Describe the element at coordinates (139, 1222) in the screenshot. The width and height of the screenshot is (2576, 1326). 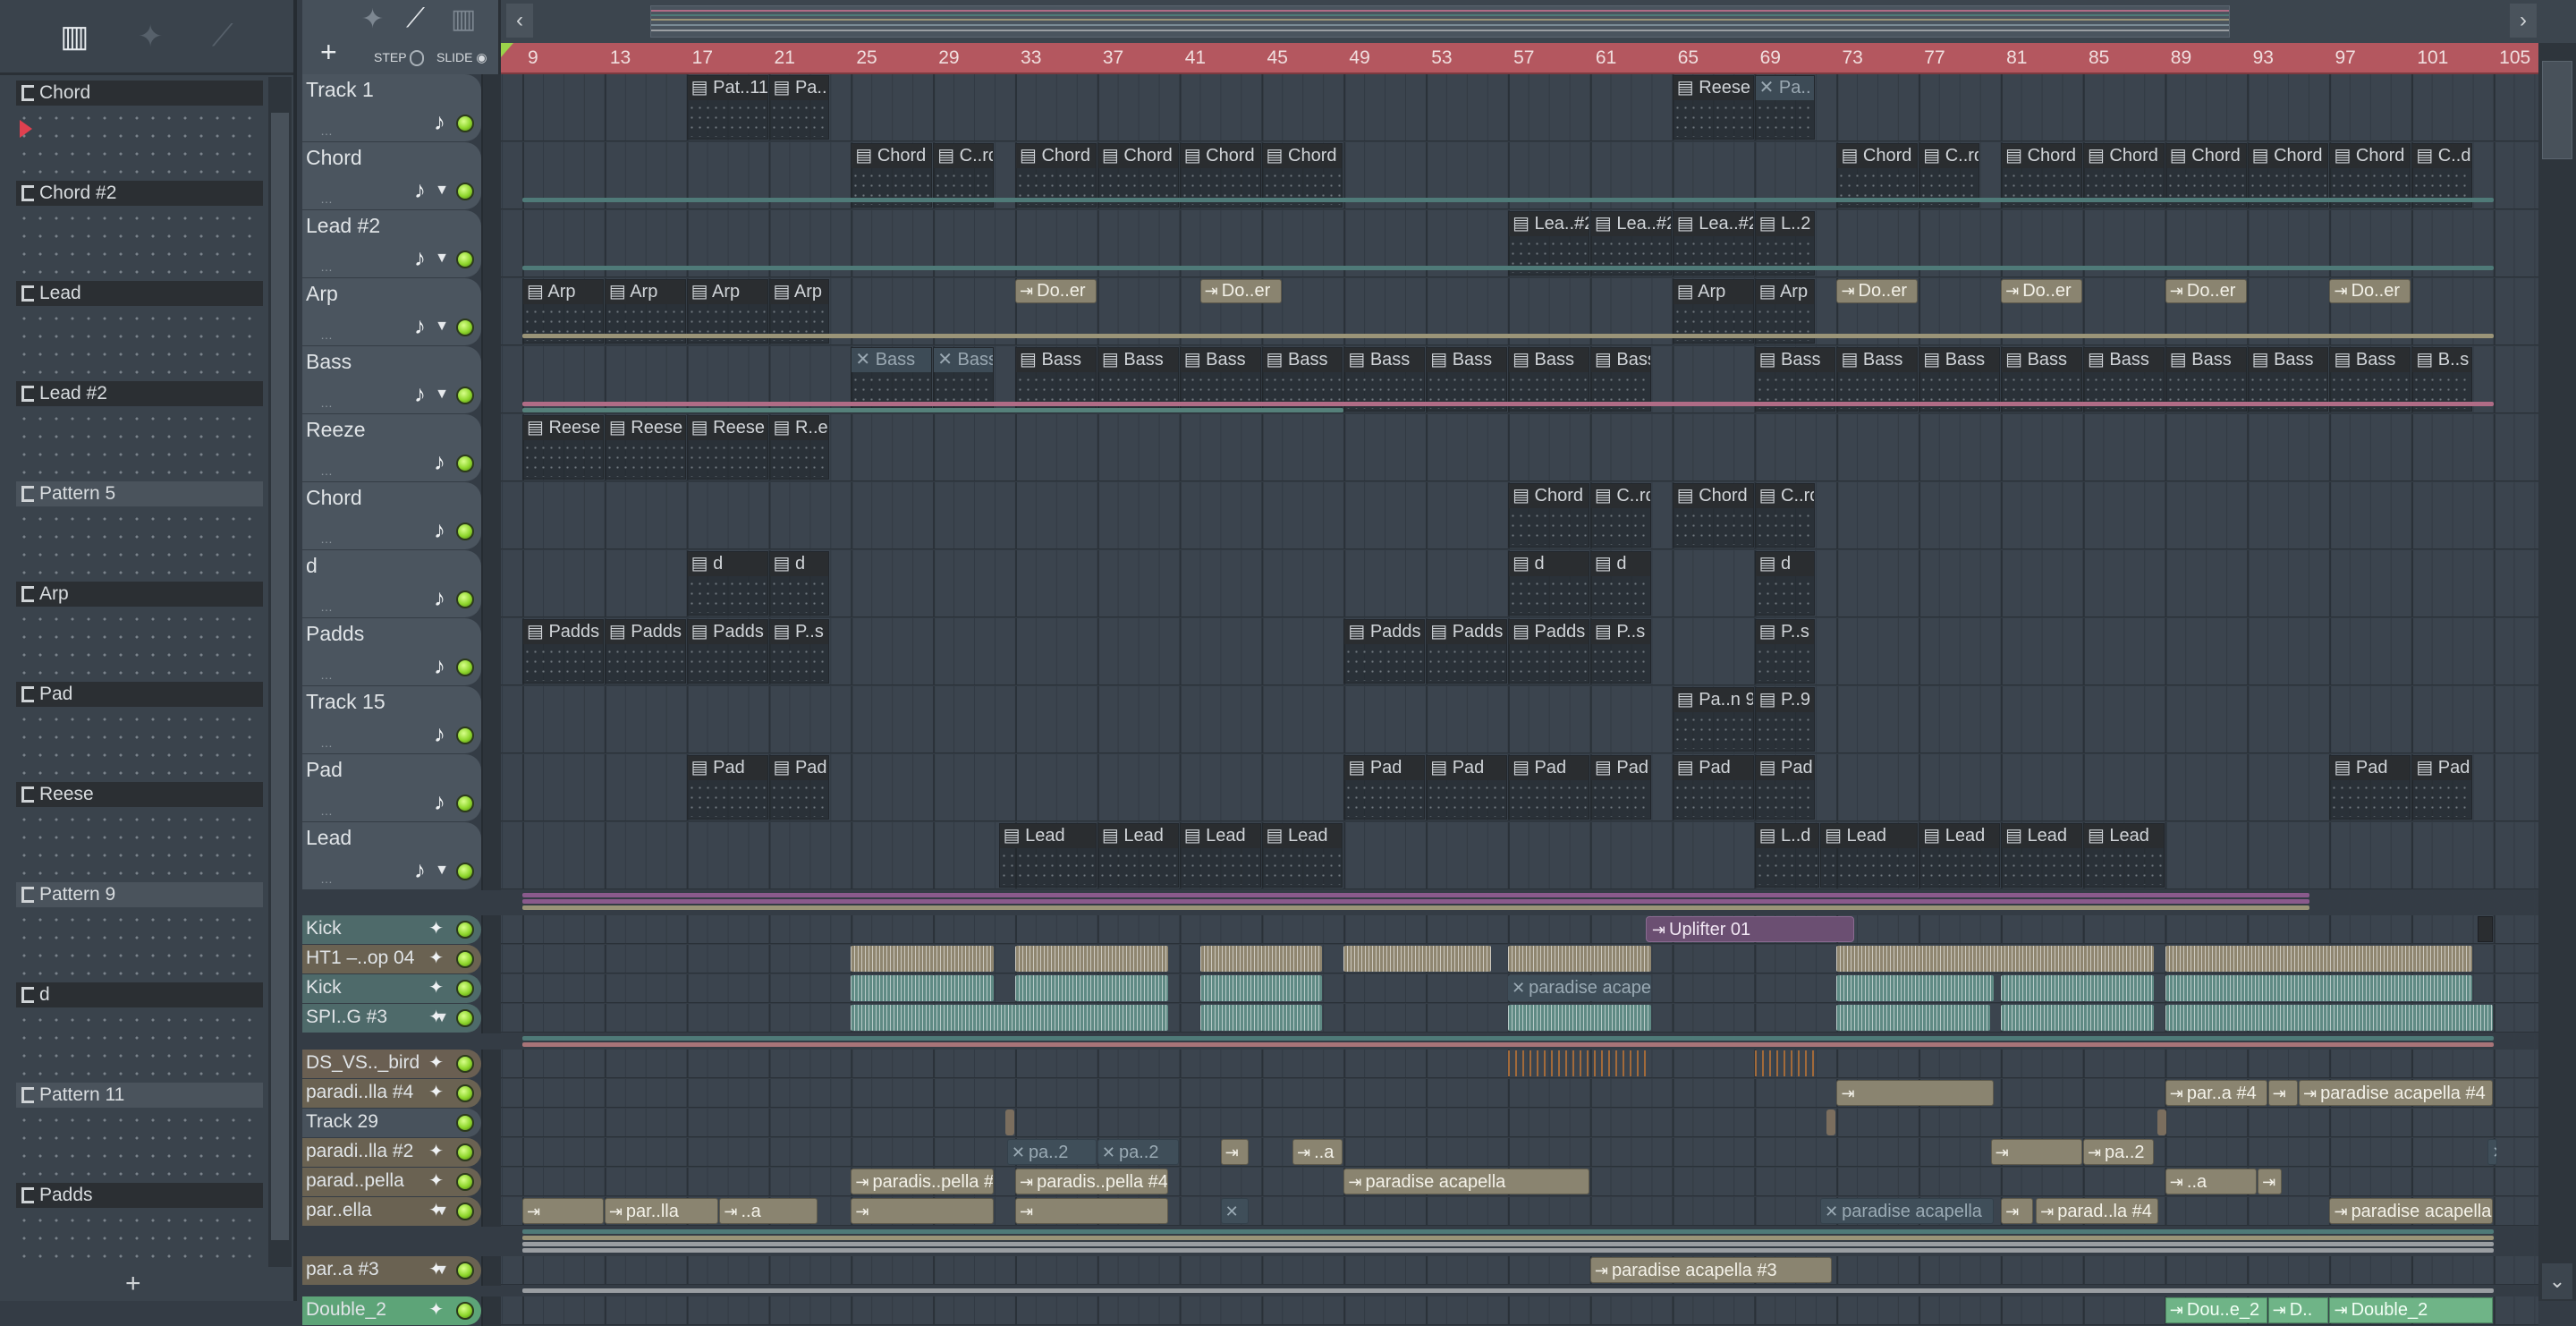
I see `pattern-list-item: Padds` at that location.